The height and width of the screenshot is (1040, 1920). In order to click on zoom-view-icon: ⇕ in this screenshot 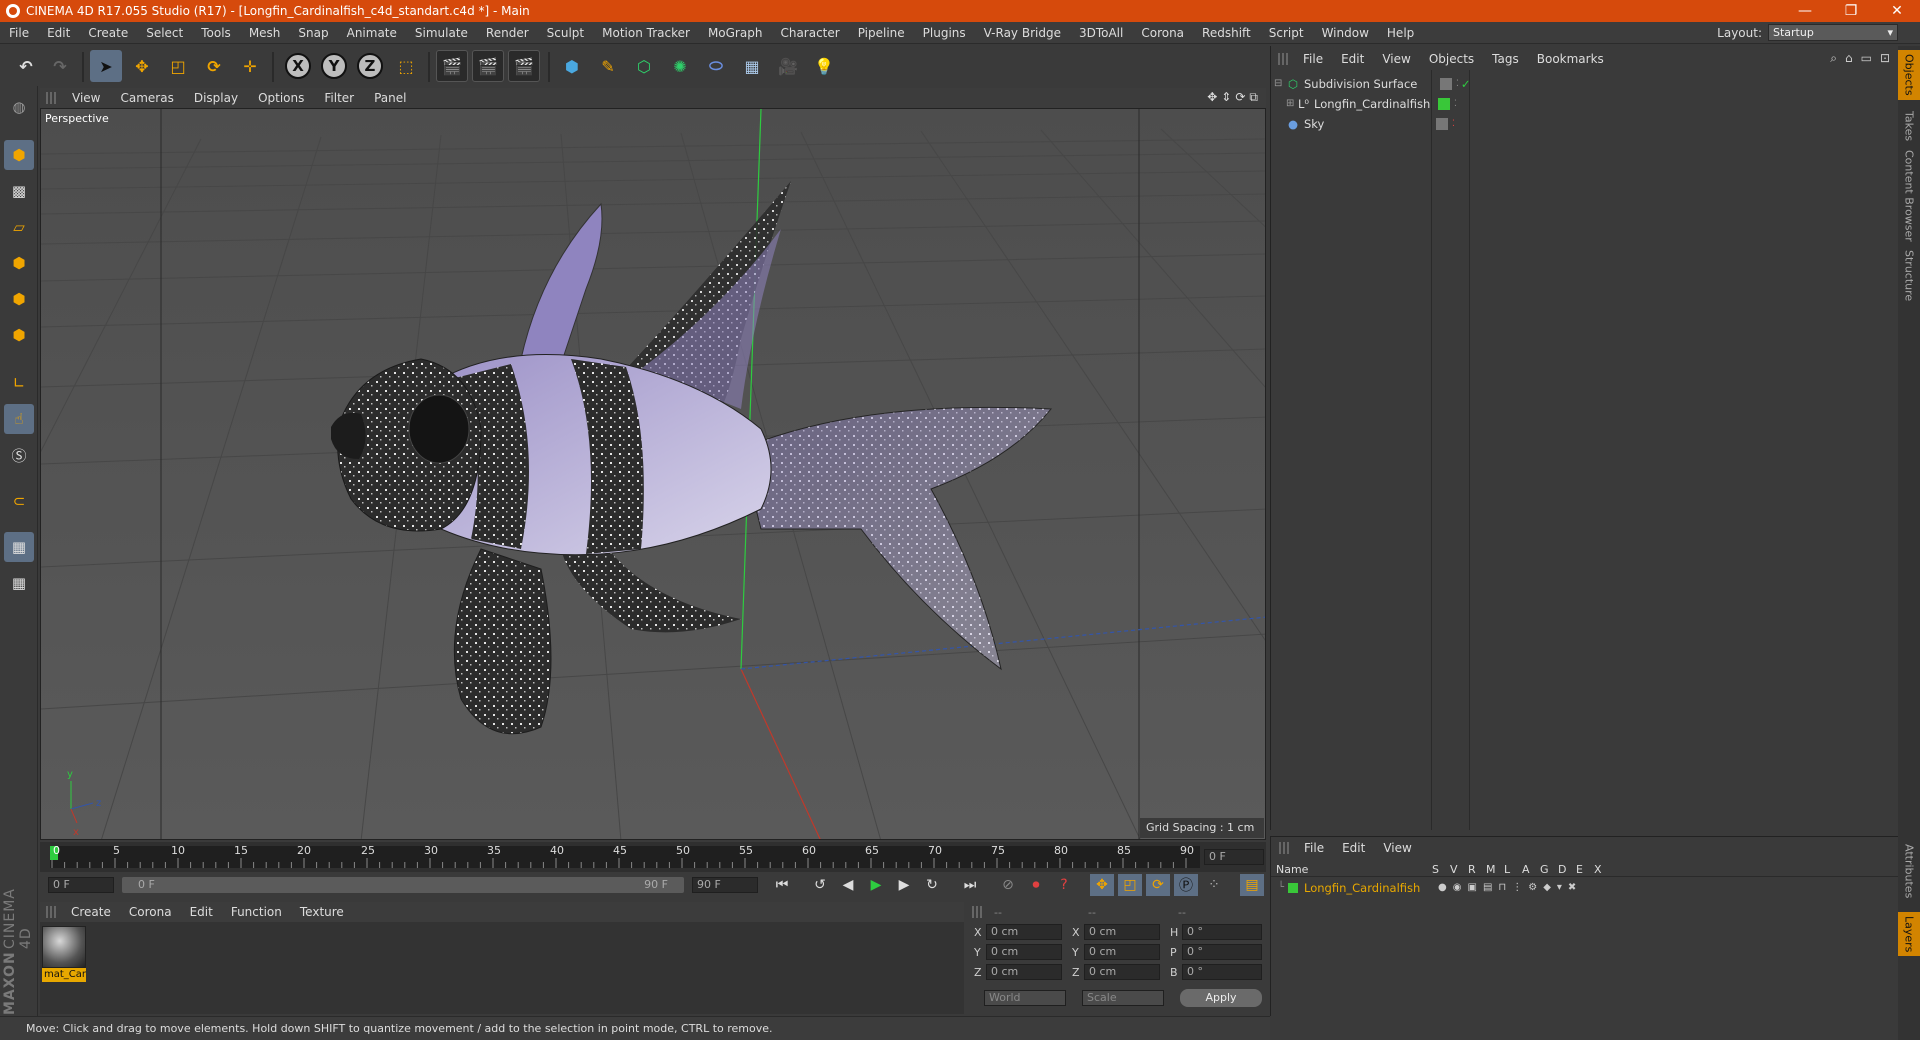, I will do `click(1226, 97)`.